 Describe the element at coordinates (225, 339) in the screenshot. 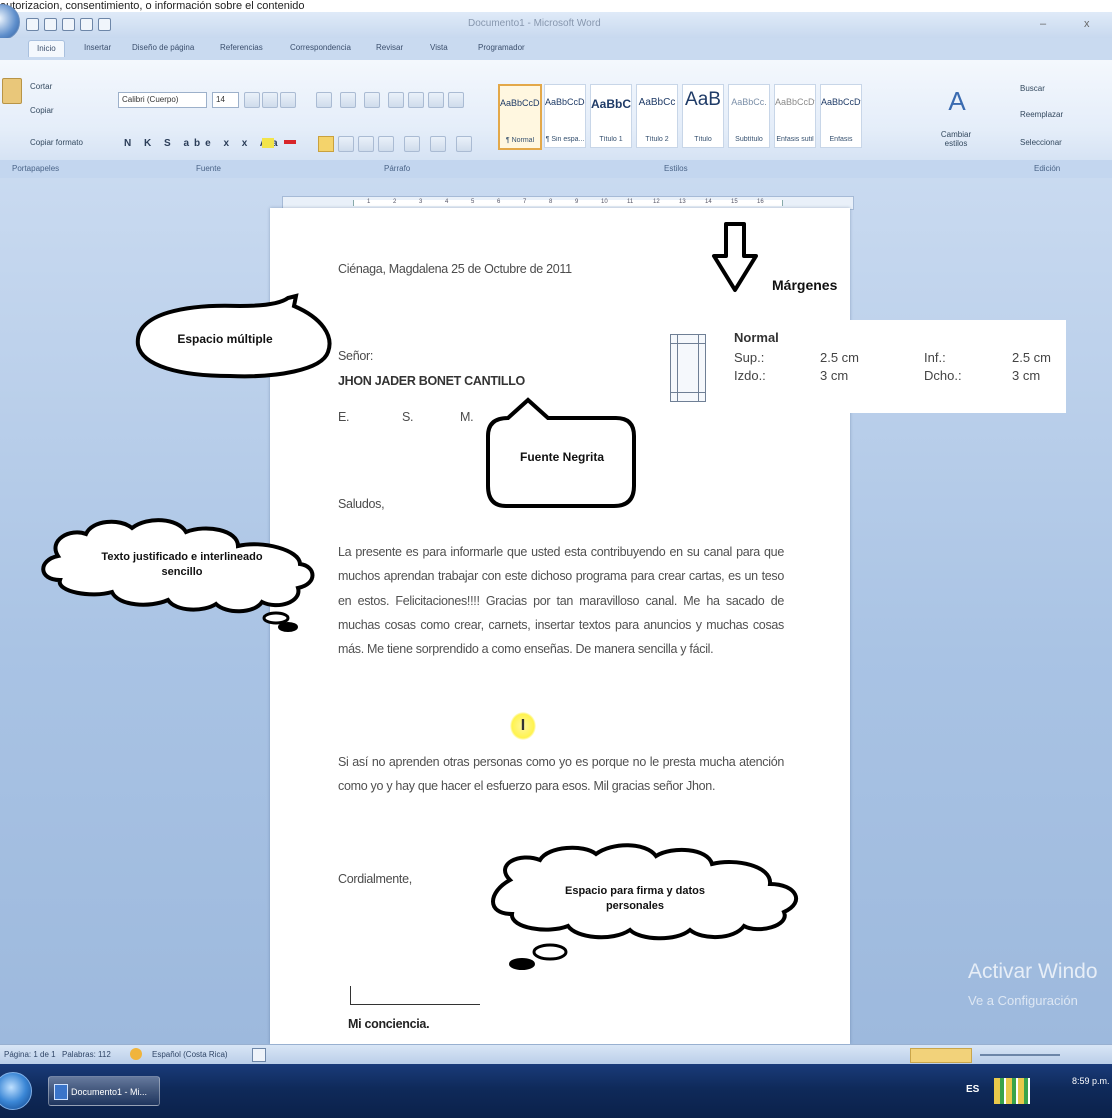

I see `annotation-espacio-multiple: Espacio múltiple` at that location.